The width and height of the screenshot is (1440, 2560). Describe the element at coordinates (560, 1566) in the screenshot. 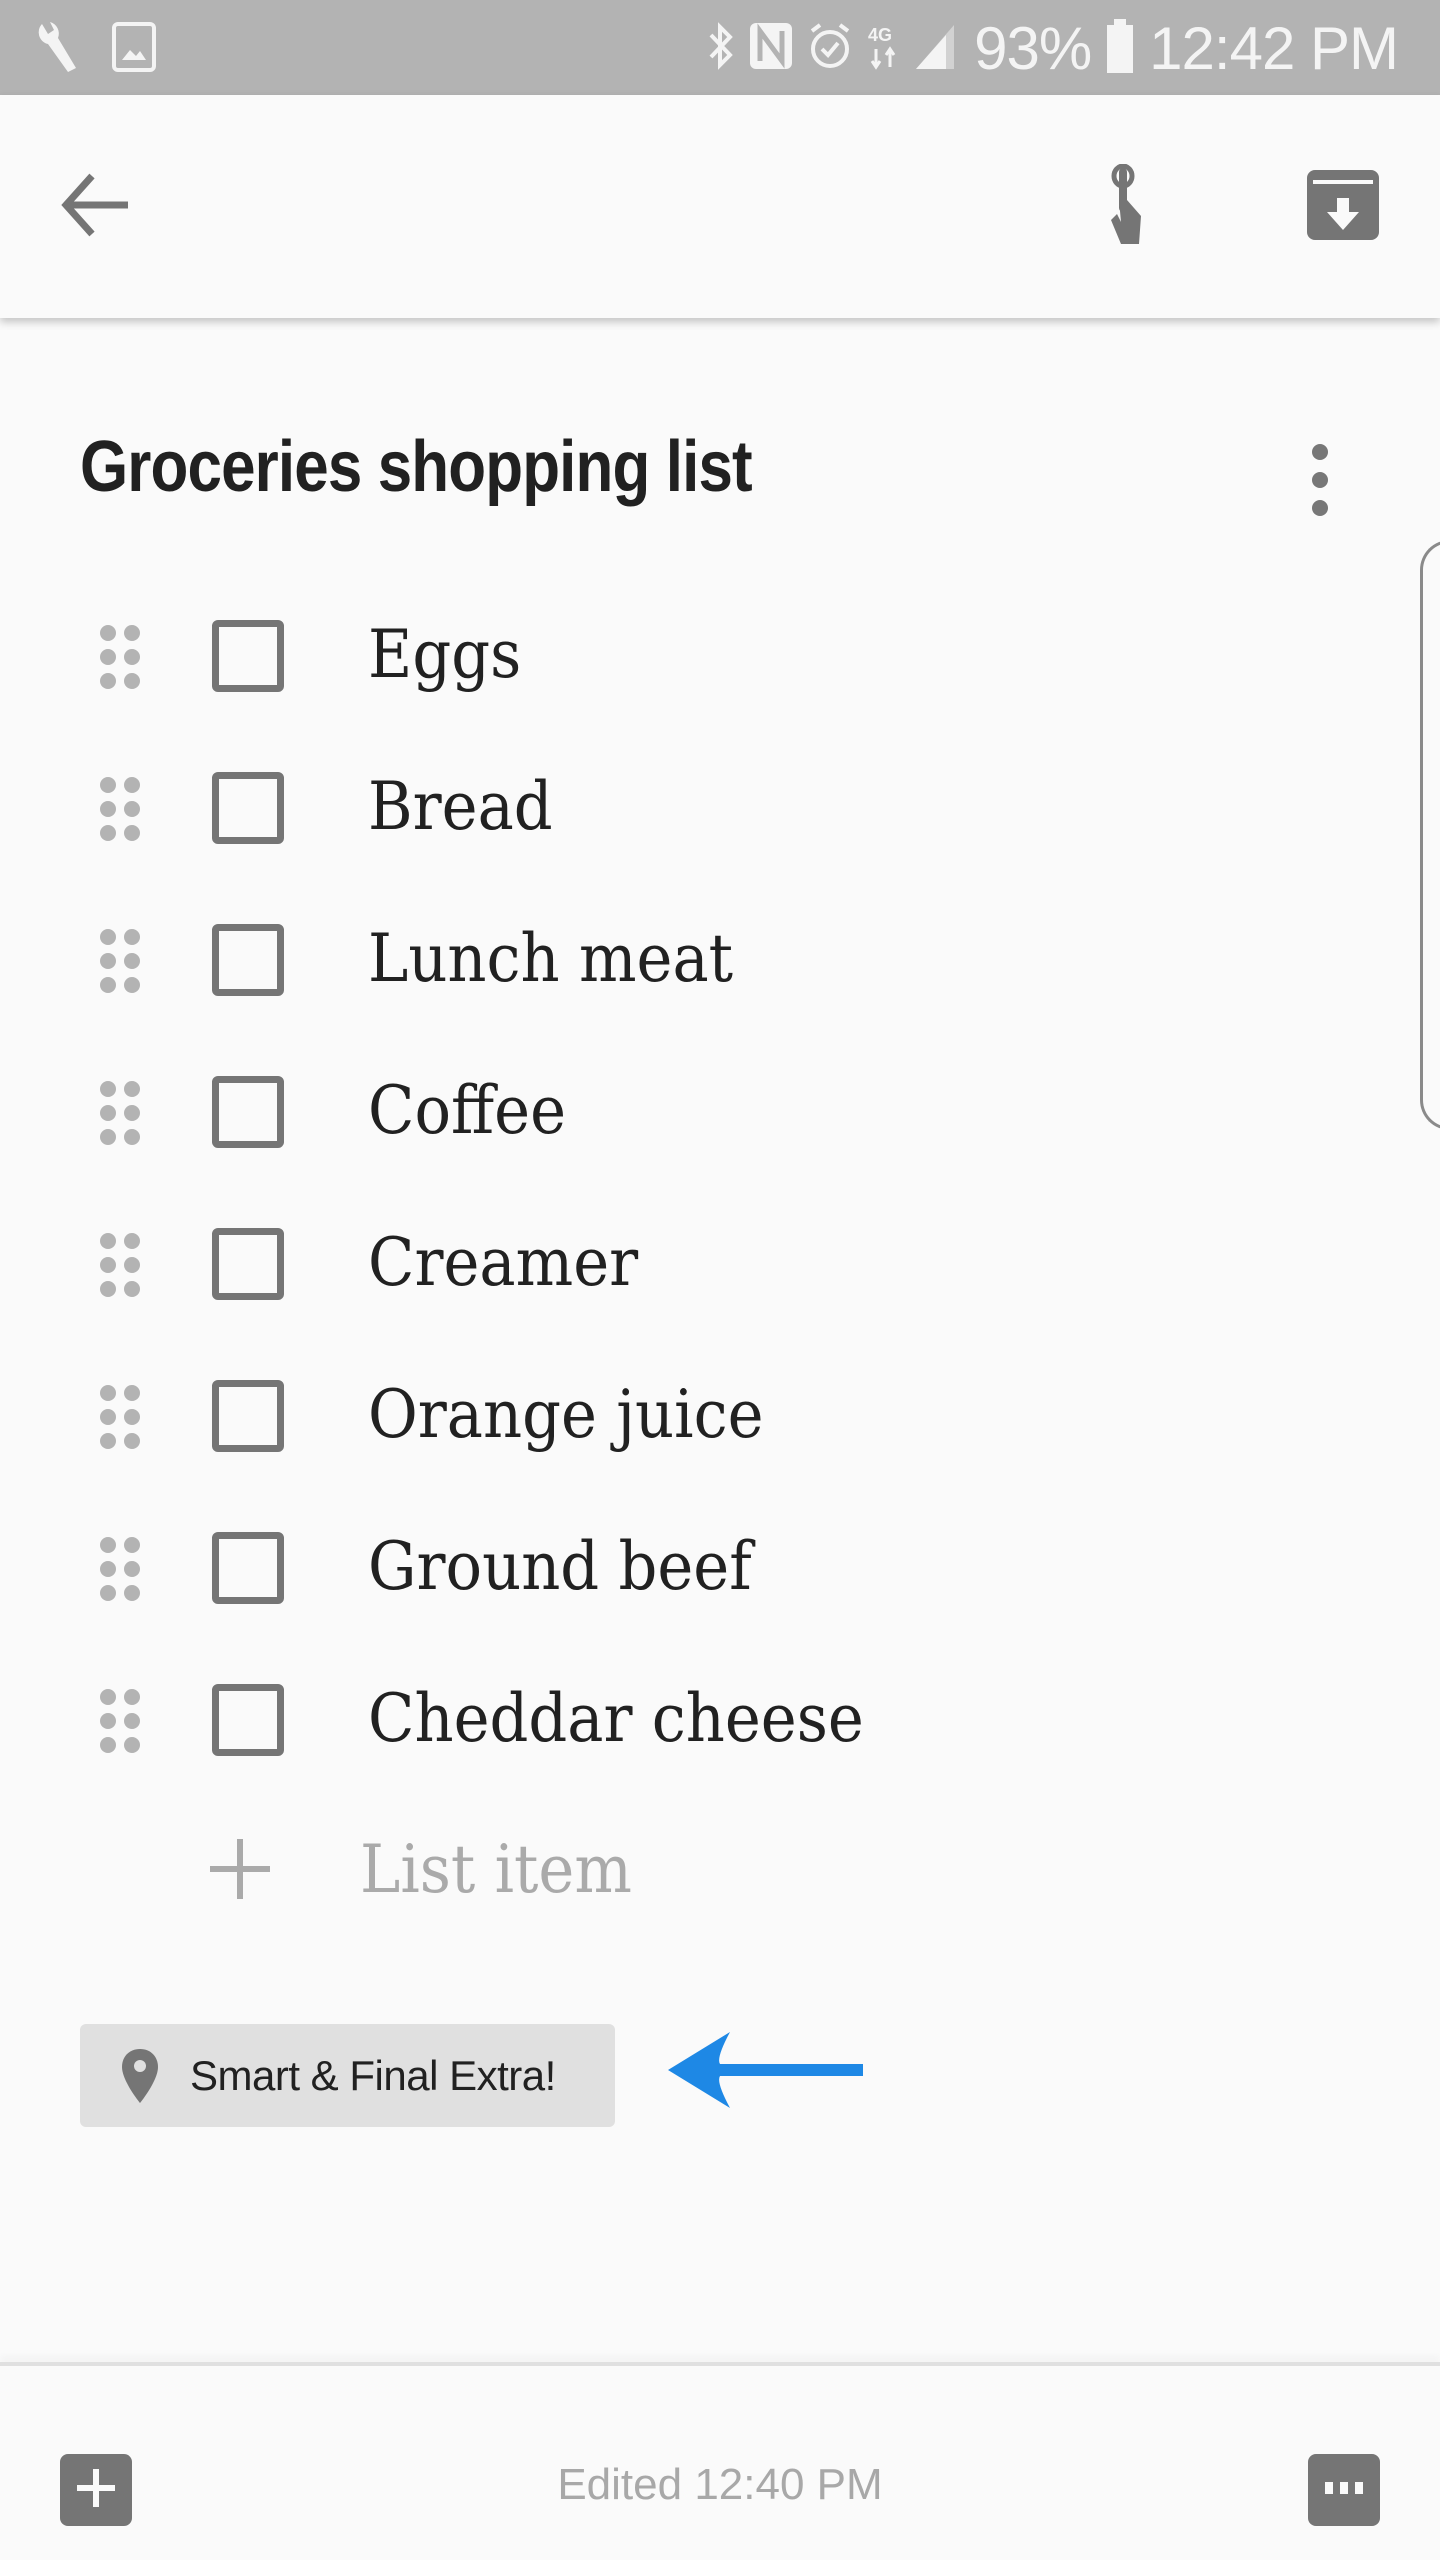

I see `item-label: Ground beef` at that location.